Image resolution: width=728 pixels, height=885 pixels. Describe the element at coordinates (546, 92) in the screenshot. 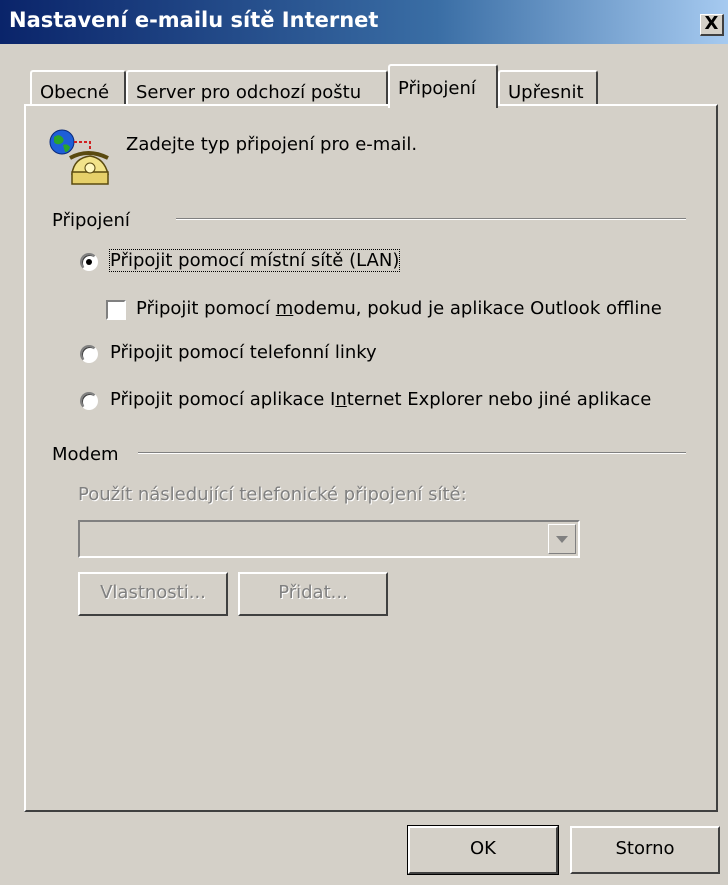

I see `tab-label: Upřesnit` at that location.